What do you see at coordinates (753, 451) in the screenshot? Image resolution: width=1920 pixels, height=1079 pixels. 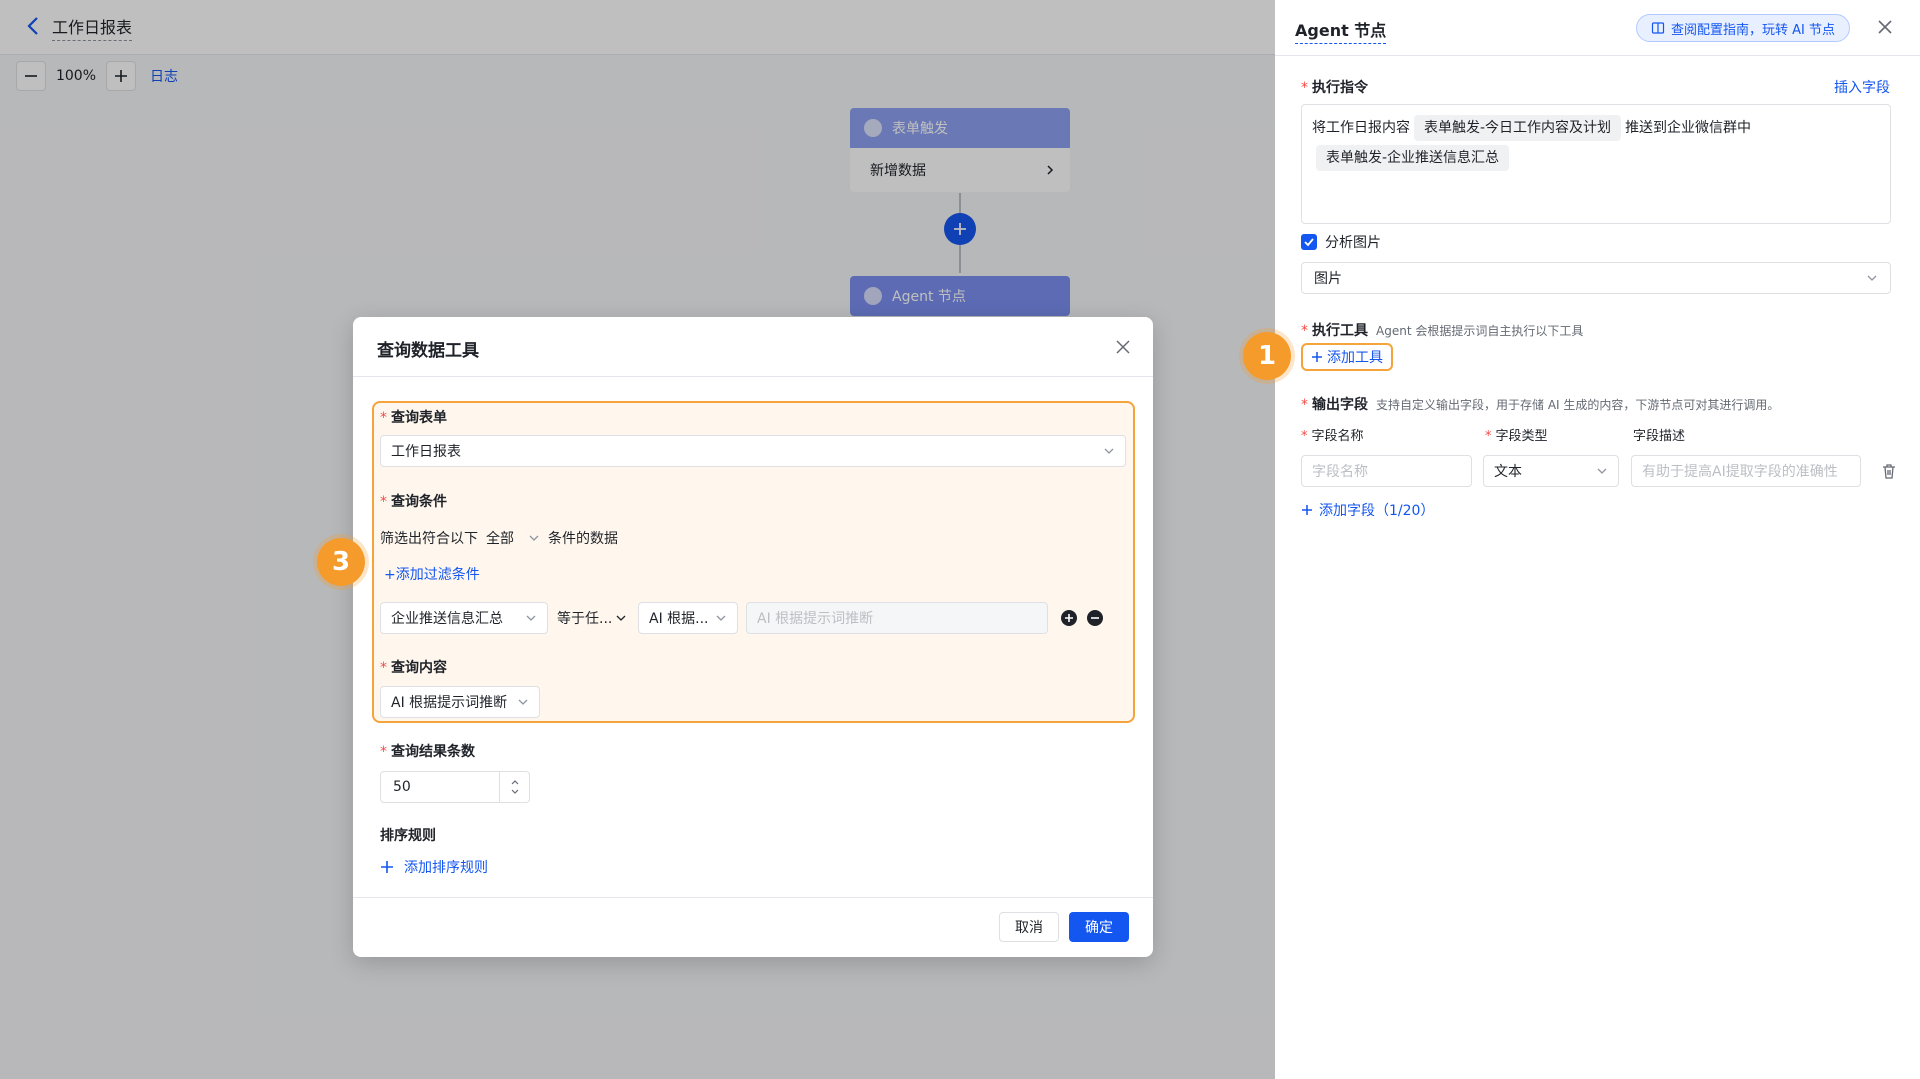 I see `form-select: 工作日报表` at bounding box center [753, 451].